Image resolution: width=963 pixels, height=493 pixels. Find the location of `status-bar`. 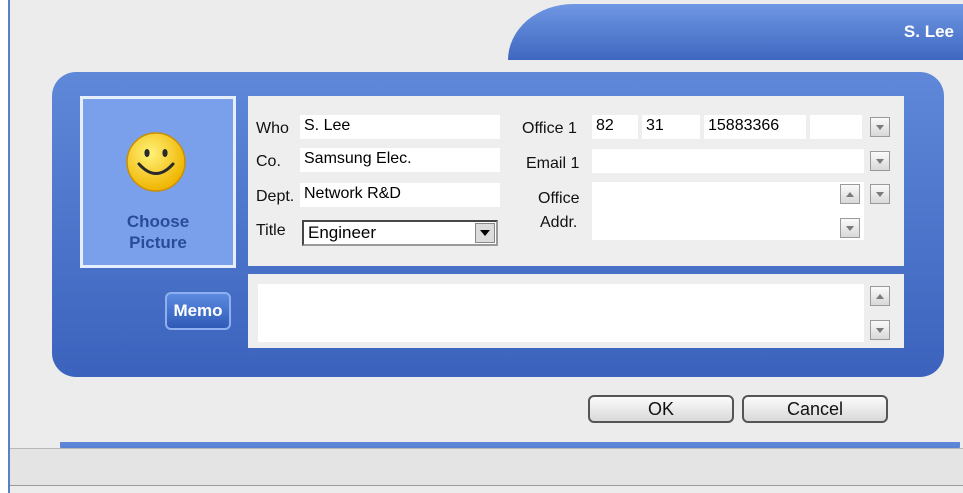

status-bar is located at coordinates (486, 467).